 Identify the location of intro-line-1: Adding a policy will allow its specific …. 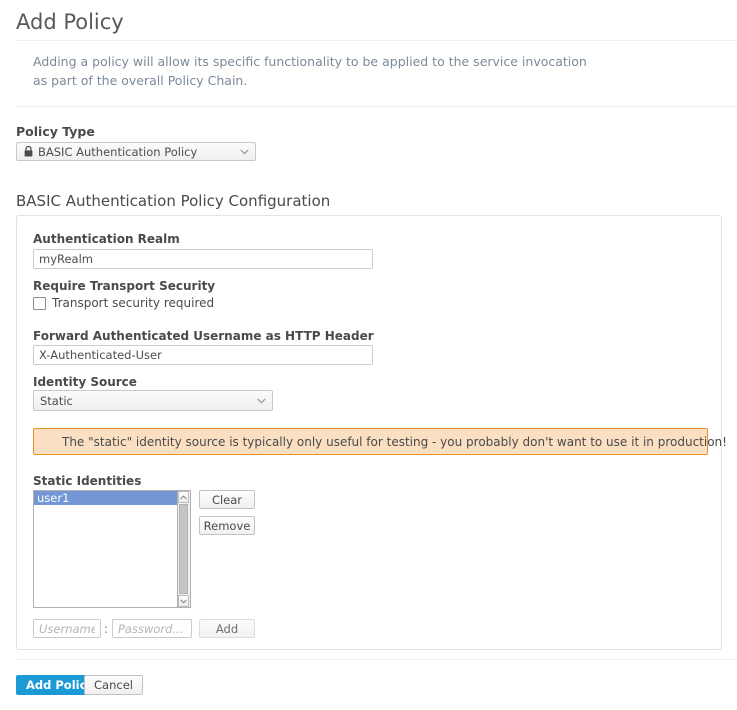
(310, 61).